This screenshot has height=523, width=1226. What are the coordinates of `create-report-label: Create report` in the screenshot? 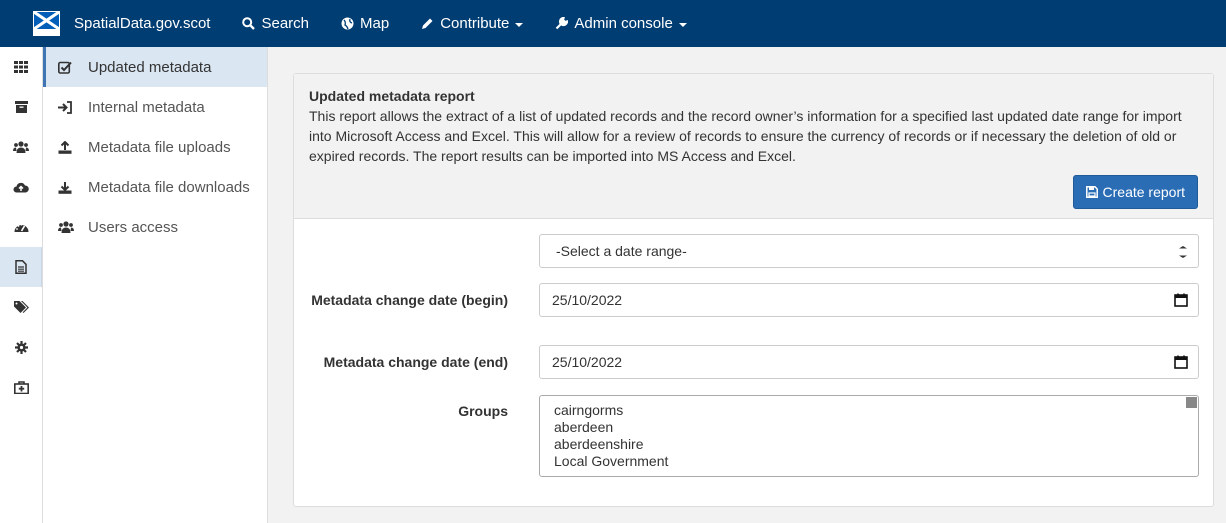 It's located at (1143, 192).